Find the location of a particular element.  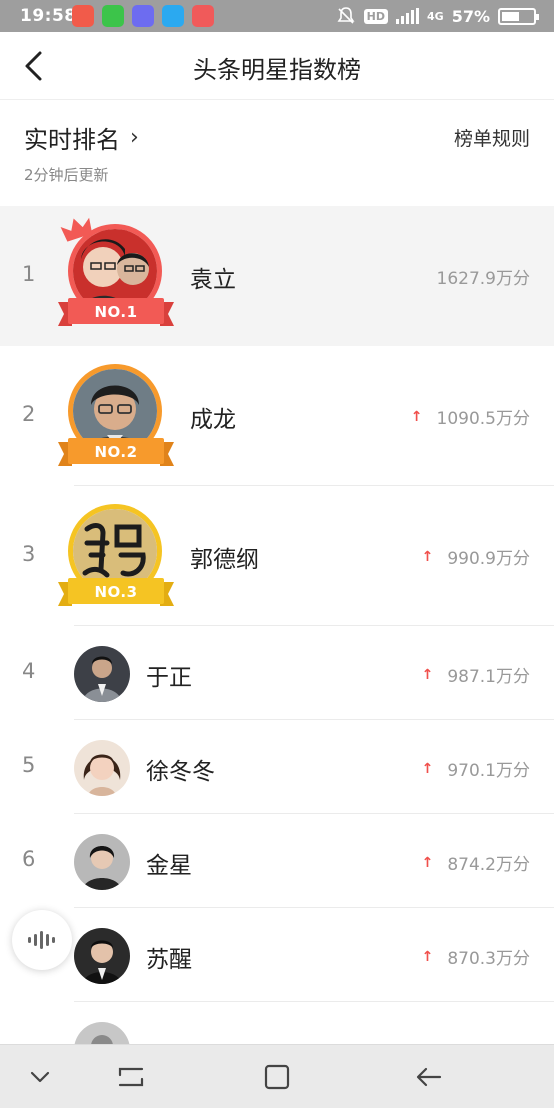

ranking-row: 4 于正 ↑ 987.1万分 is located at coordinates (277, 673).